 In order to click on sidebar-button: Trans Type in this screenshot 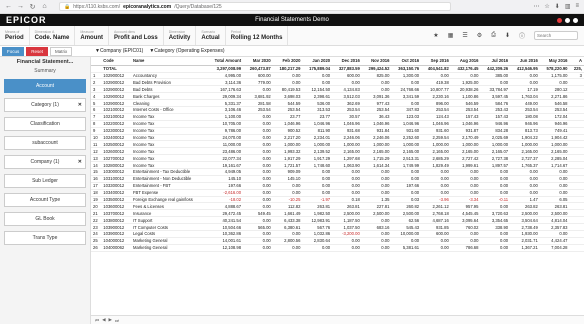, I will do `click(45, 238)`.